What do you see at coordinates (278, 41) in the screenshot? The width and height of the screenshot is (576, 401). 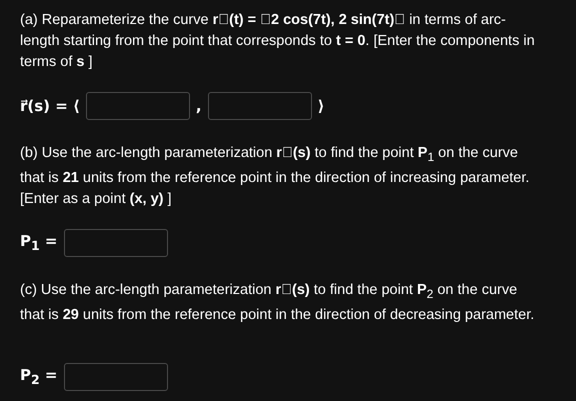 I see `question-text: (a) Reparameterize the curve r⃗(t) = ⟨2 cos(7t), 2 sin(7t)⟩ in terms of arc-length starting from the point that corresponds to t = 0. [Enter the components in terms of s ]` at bounding box center [278, 41].